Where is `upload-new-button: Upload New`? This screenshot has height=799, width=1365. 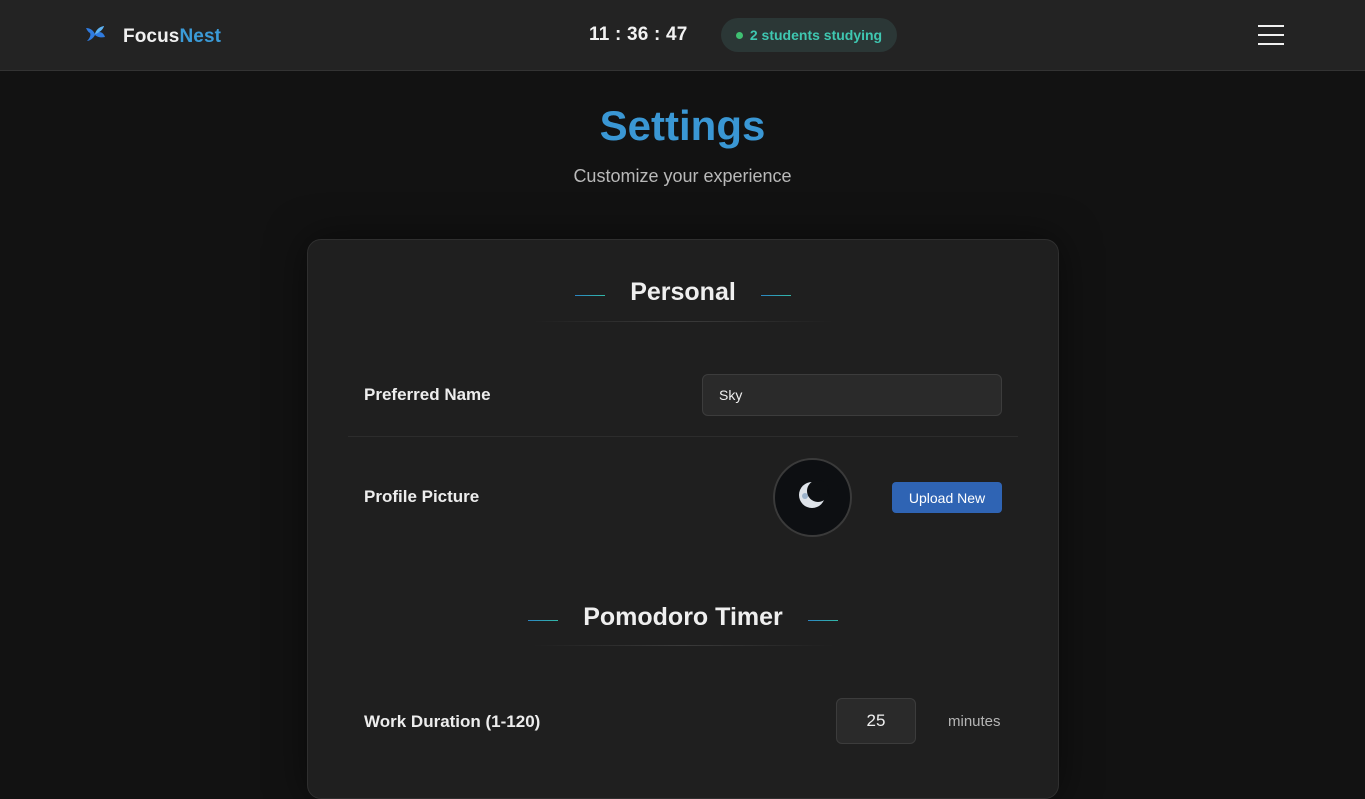 upload-new-button: Upload New is located at coordinates (947, 497).